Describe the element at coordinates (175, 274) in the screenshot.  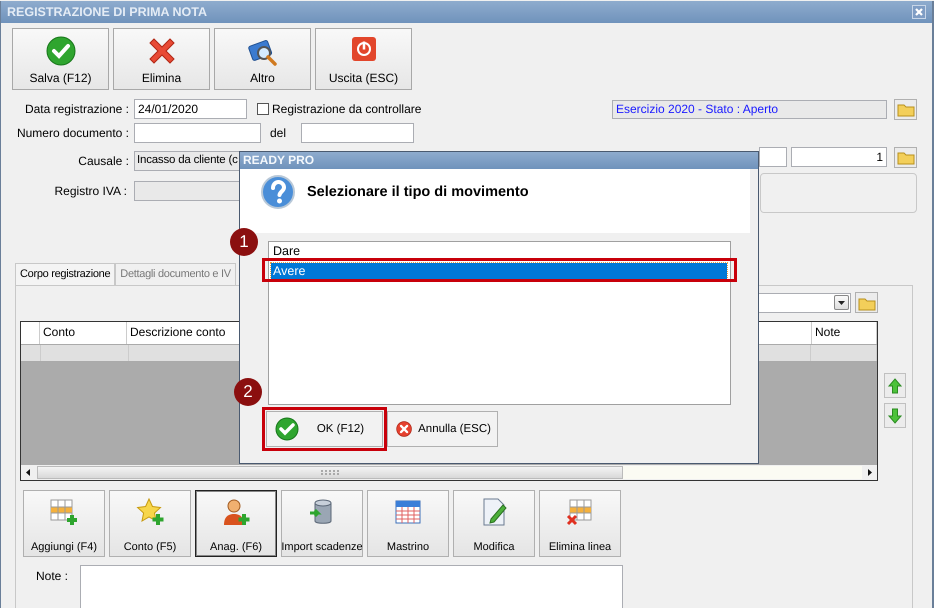
I see `tab: Dettagli documento e IV` at that location.